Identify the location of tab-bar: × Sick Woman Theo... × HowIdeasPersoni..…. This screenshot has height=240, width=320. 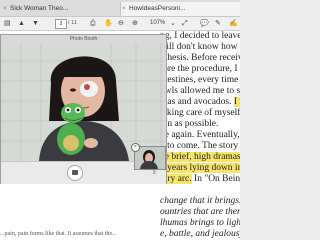
(120, 8).